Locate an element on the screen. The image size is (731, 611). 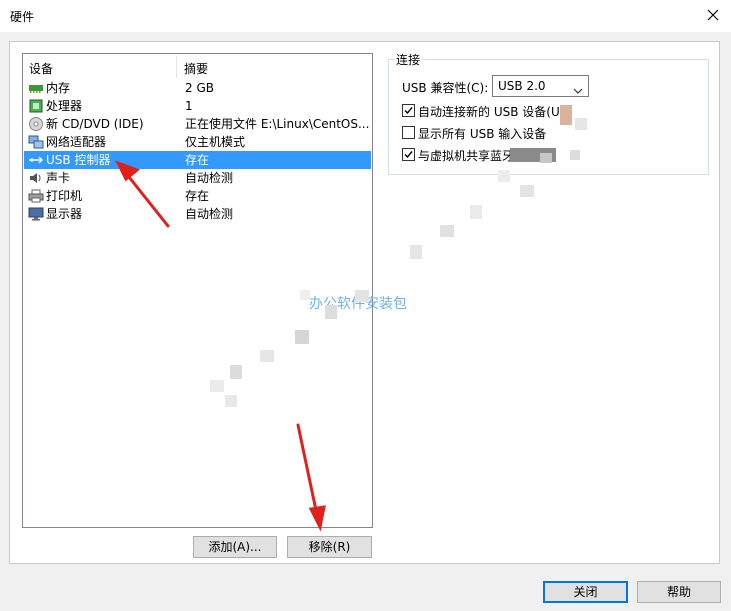
chevron-down-icon is located at coordinates (578, 90).